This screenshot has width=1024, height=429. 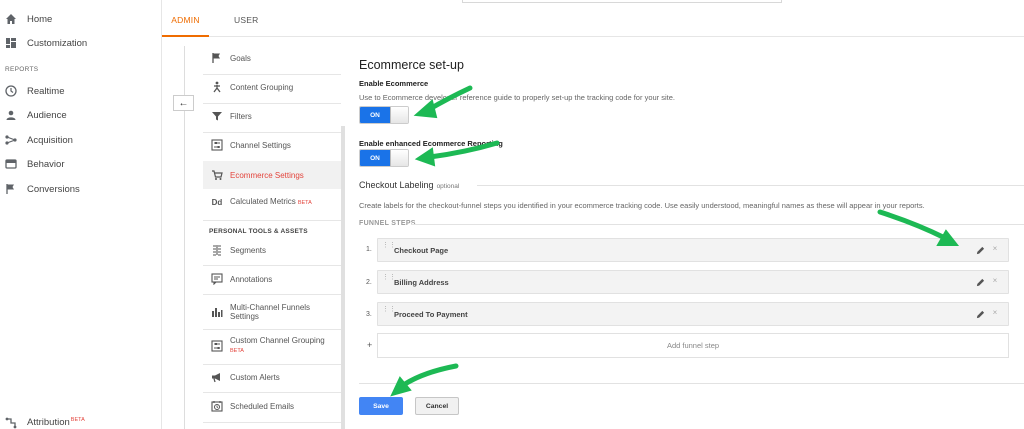 I want to click on person-icon, so click(x=11, y=115).